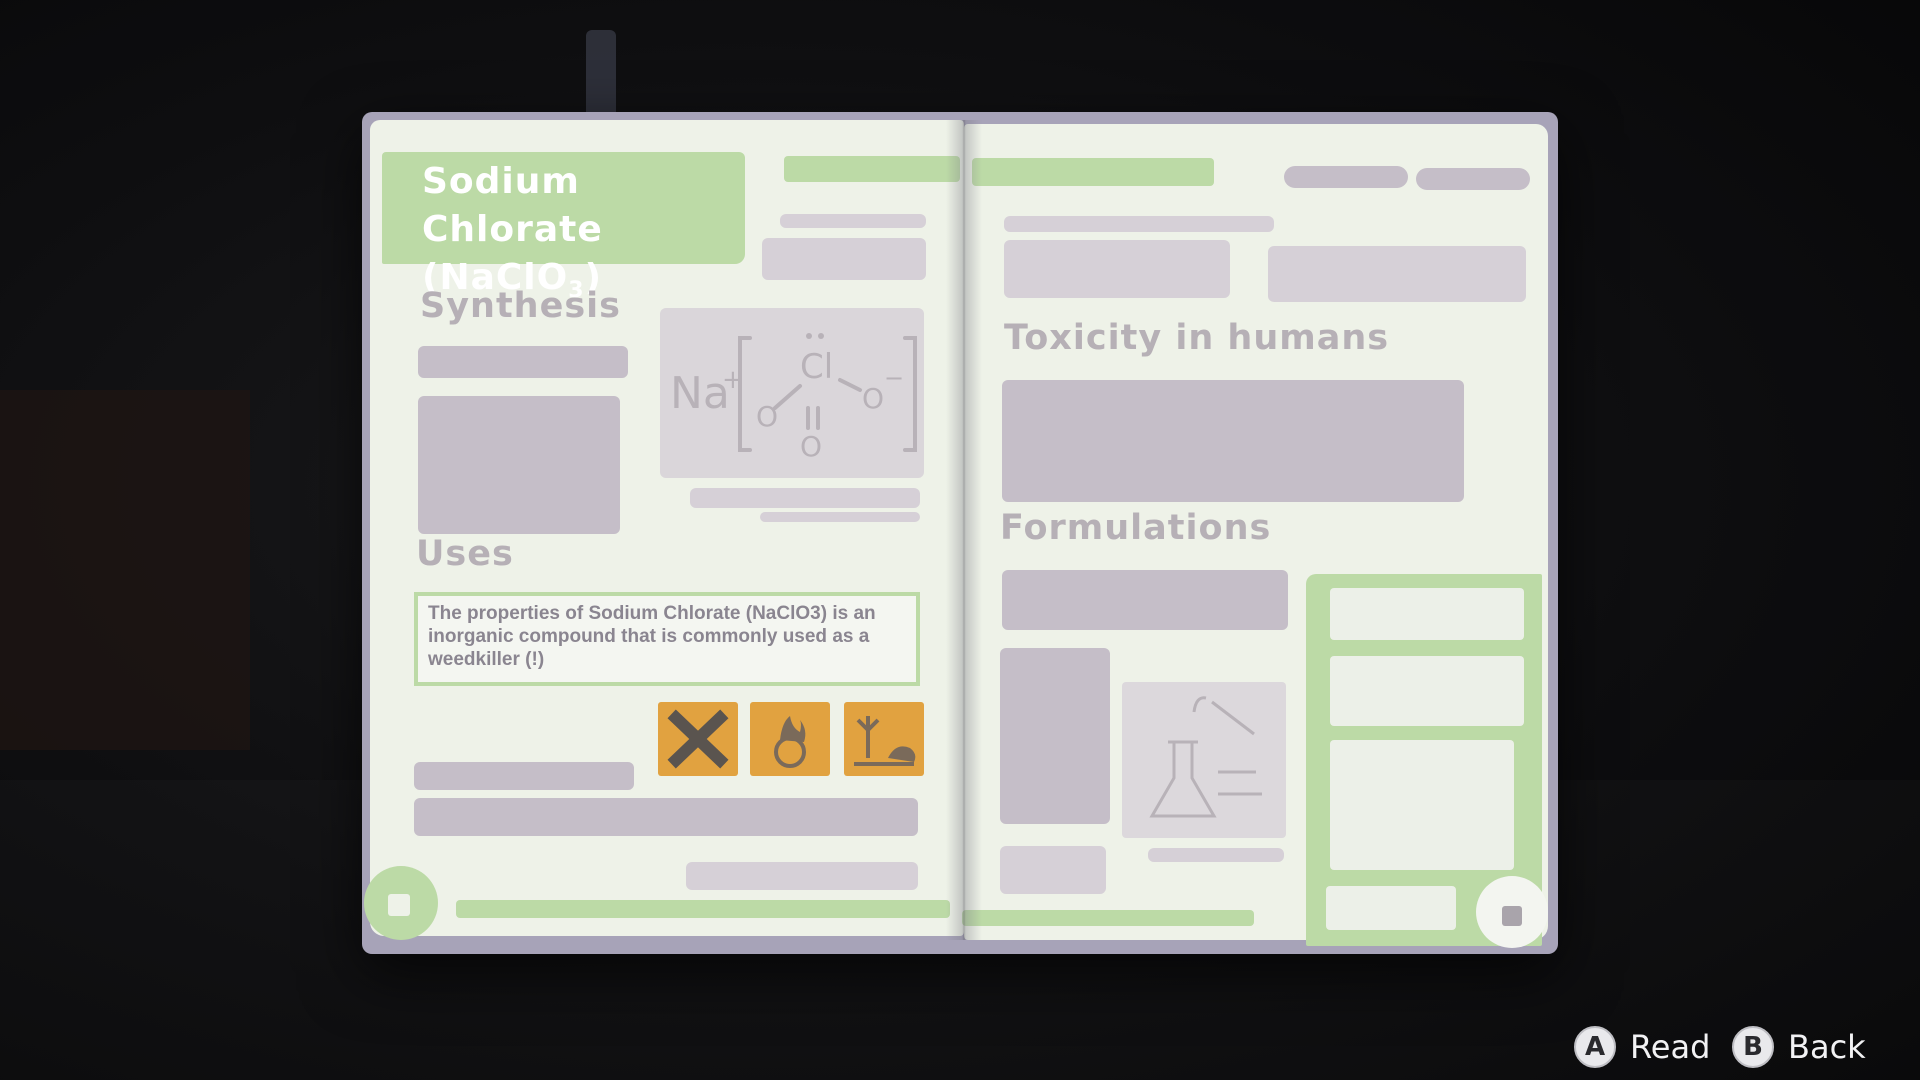 The image size is (1920, 1080). What do you see at coordinates (125, 570) in the screenshot?
I see `background-shelf` at bounding box center [125, 570].